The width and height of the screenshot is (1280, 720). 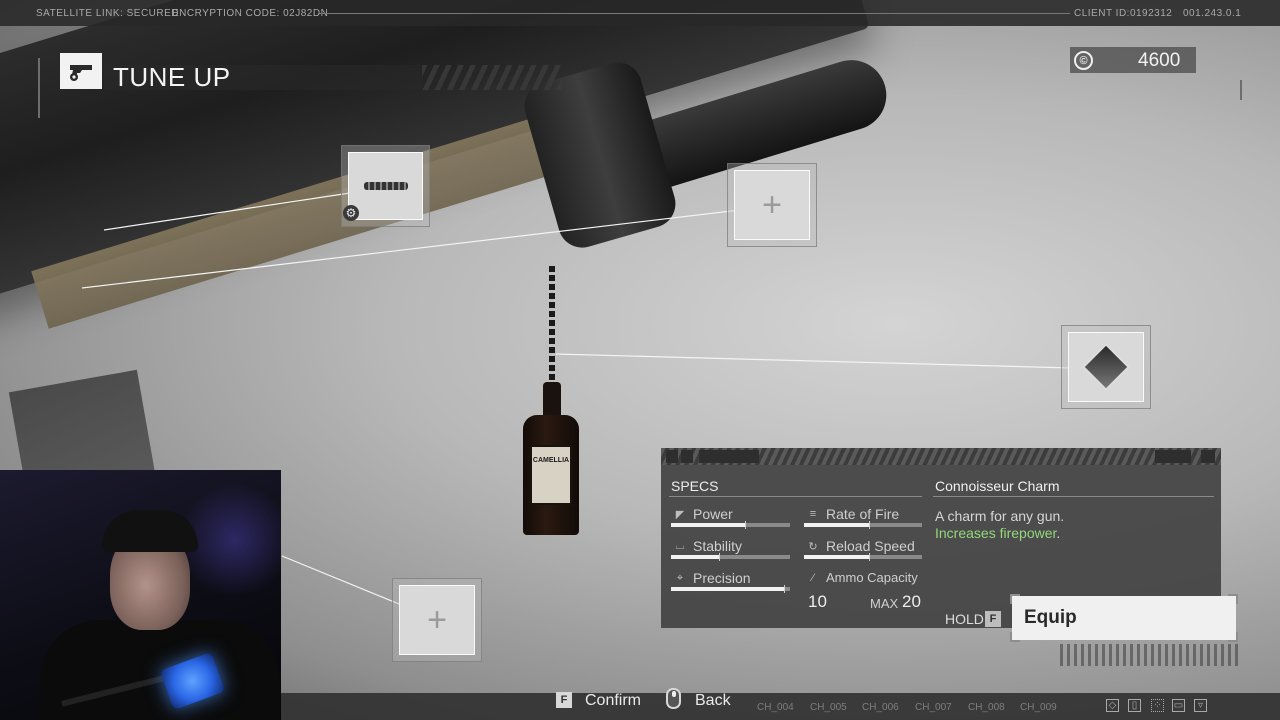 What do you see at coordinates (694, 13) in the screenshot?
I see `topbar-divider` at bounding box center [694, 13].